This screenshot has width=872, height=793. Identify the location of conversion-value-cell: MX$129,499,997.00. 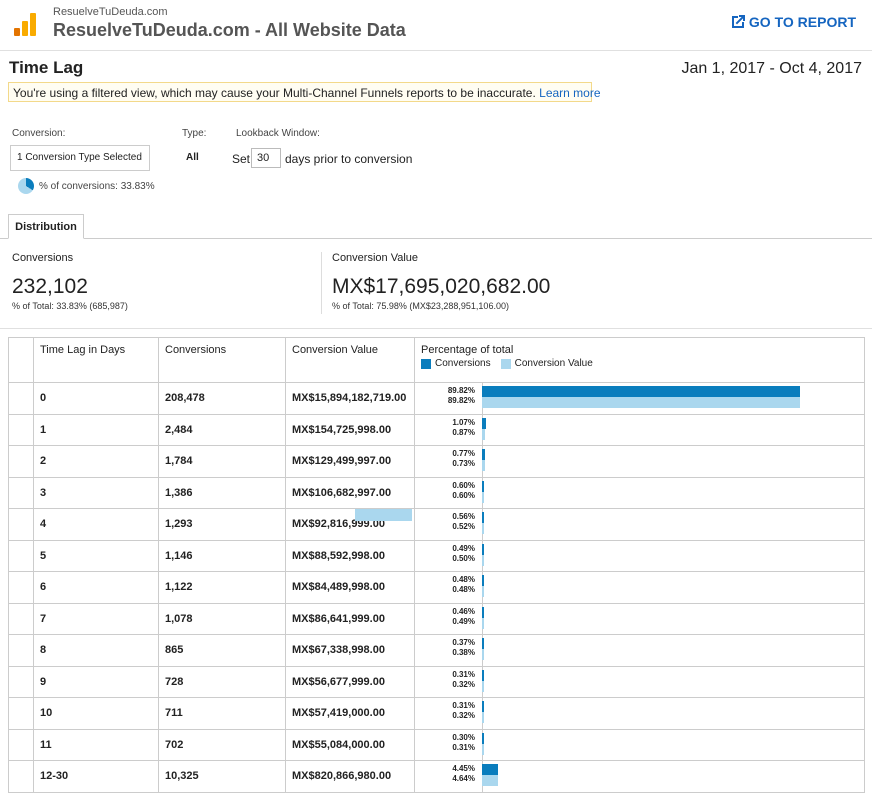
(350, 461).